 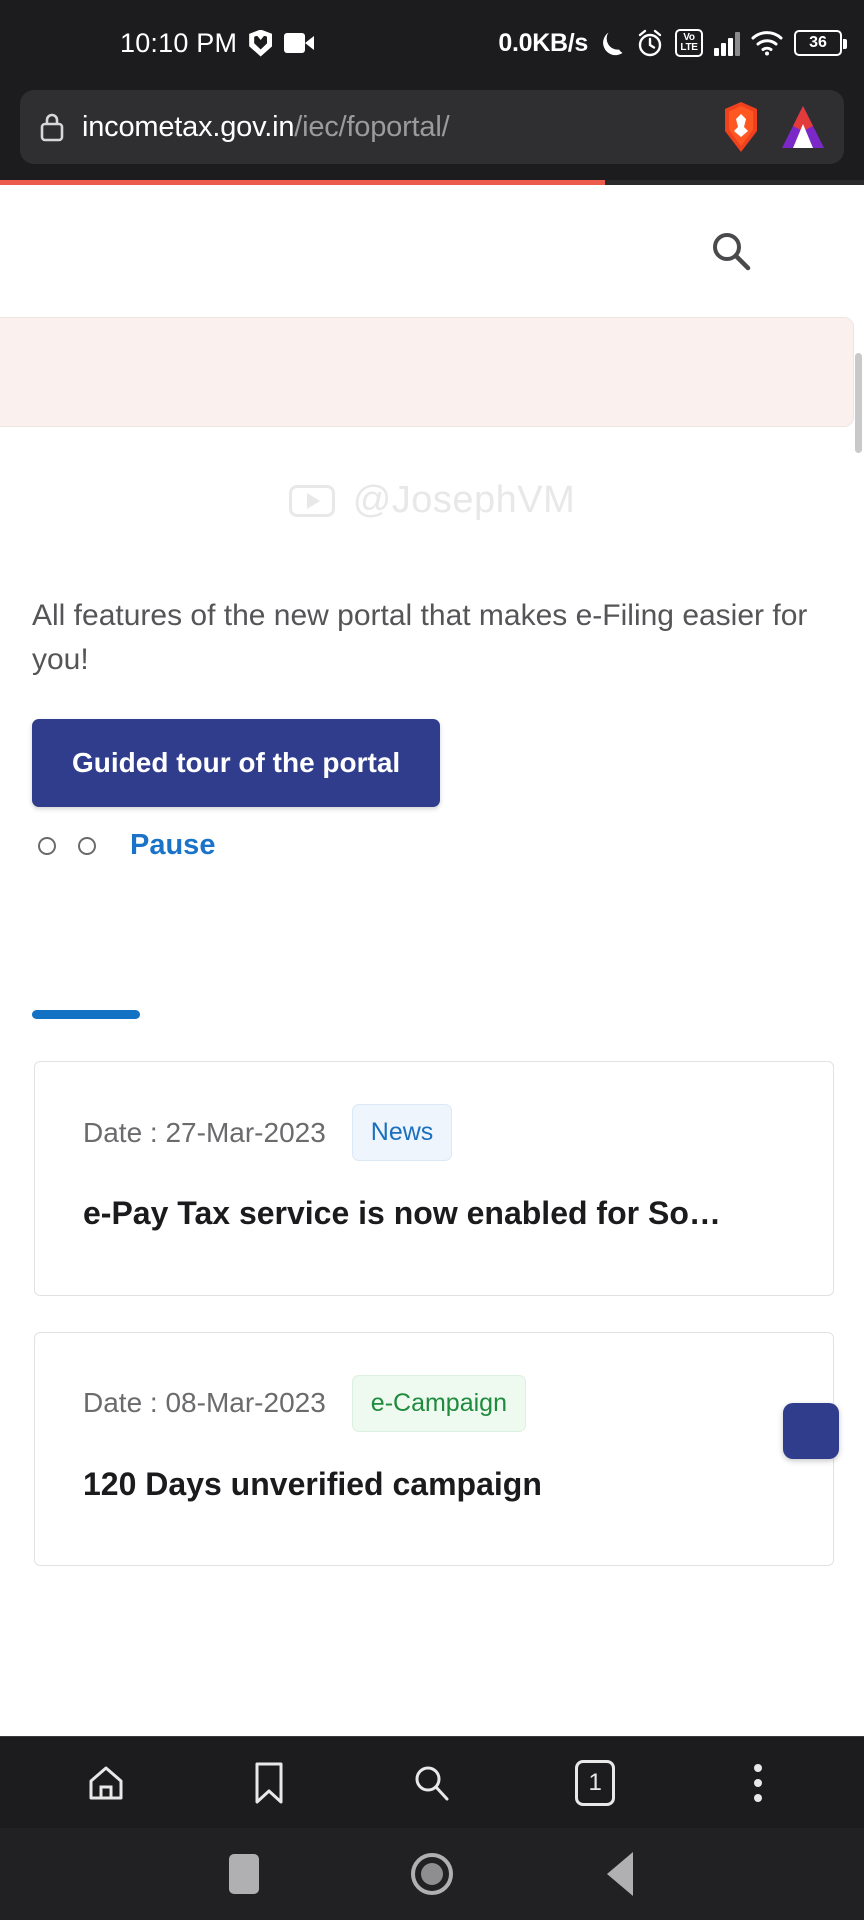 What do you see at coordinates (269, 1783) in the screenshot?
I see `bookmark-icon` at bounding box center [269, 1783].